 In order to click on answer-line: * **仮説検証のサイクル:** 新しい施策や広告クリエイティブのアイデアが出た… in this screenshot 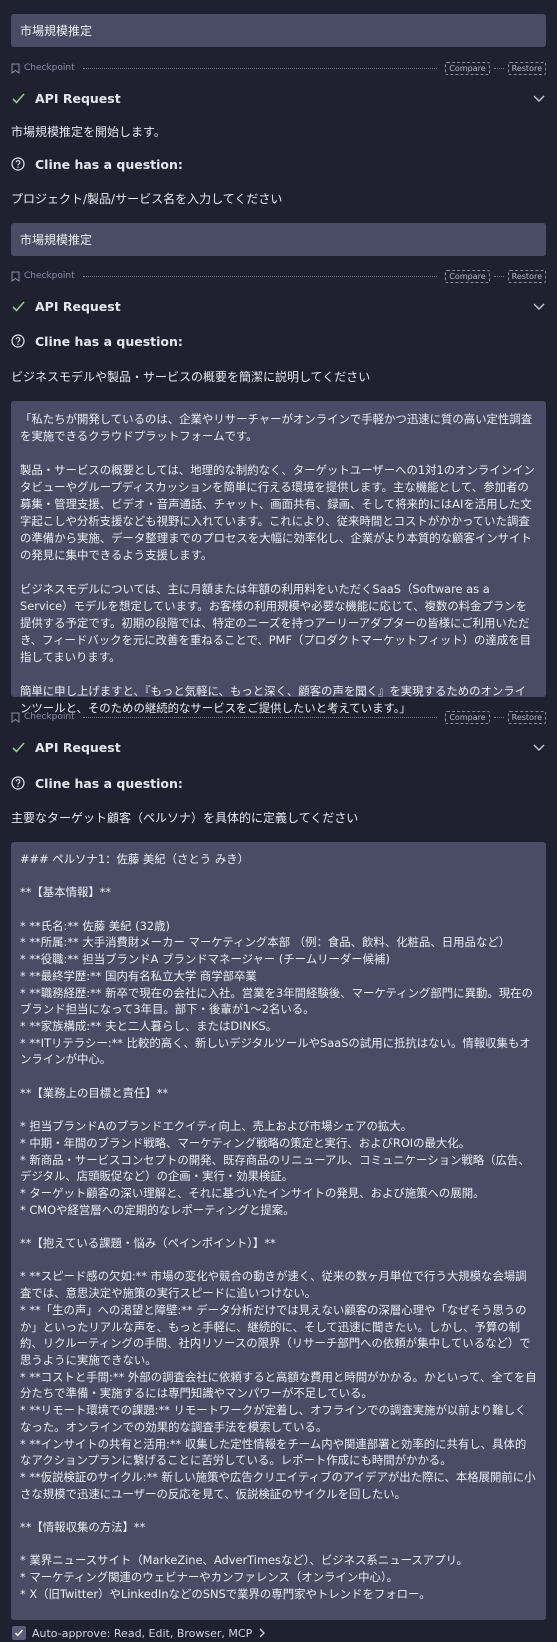, I will do `click(278, 1485)`.